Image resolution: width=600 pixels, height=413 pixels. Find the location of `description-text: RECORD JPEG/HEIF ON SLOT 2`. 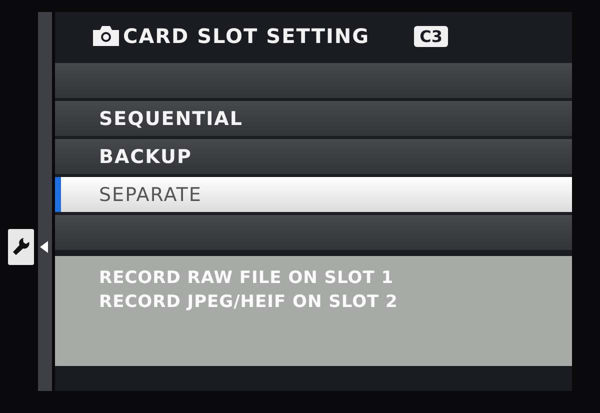

description-text: RECORD JPEG/HEIF ON SLOT 2 is located at coordinates (249, 302).